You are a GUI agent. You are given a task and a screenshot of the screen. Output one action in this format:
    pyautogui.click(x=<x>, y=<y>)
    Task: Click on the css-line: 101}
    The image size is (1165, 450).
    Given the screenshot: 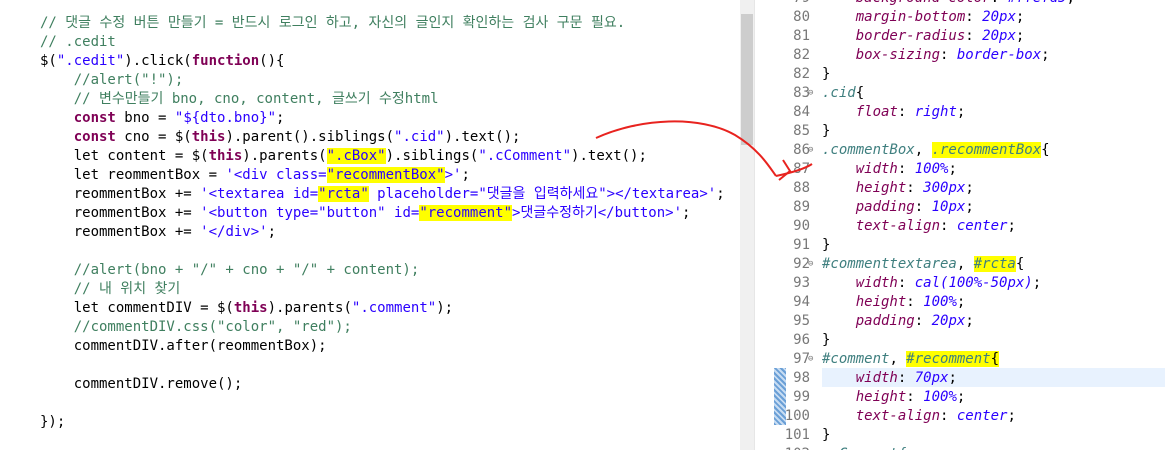 What is the action you would take?
    pyautogui.click(x=968, y=435)
    